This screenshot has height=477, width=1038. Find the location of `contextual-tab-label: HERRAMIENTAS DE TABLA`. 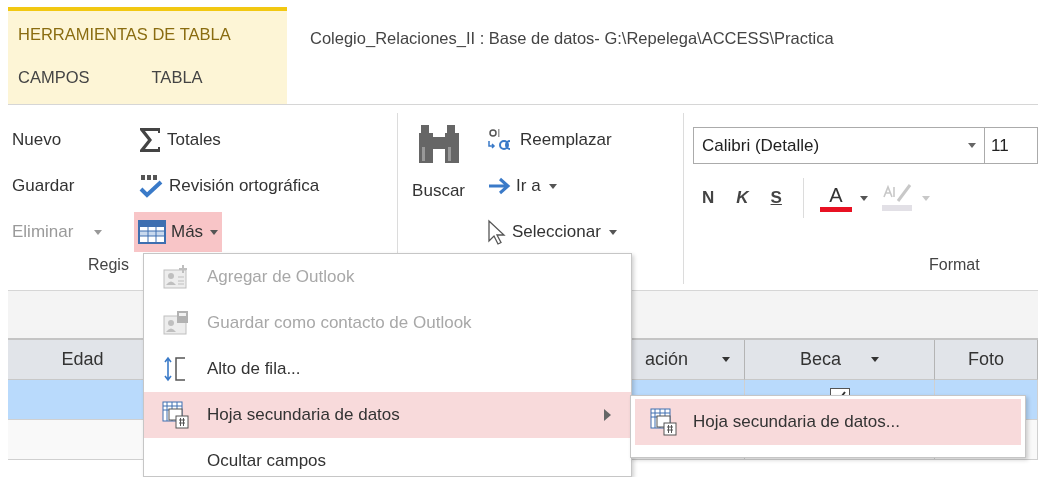

contextual-tab-label: HERRAMIENTAS DE TABLA is located at coordinates (124, 34).